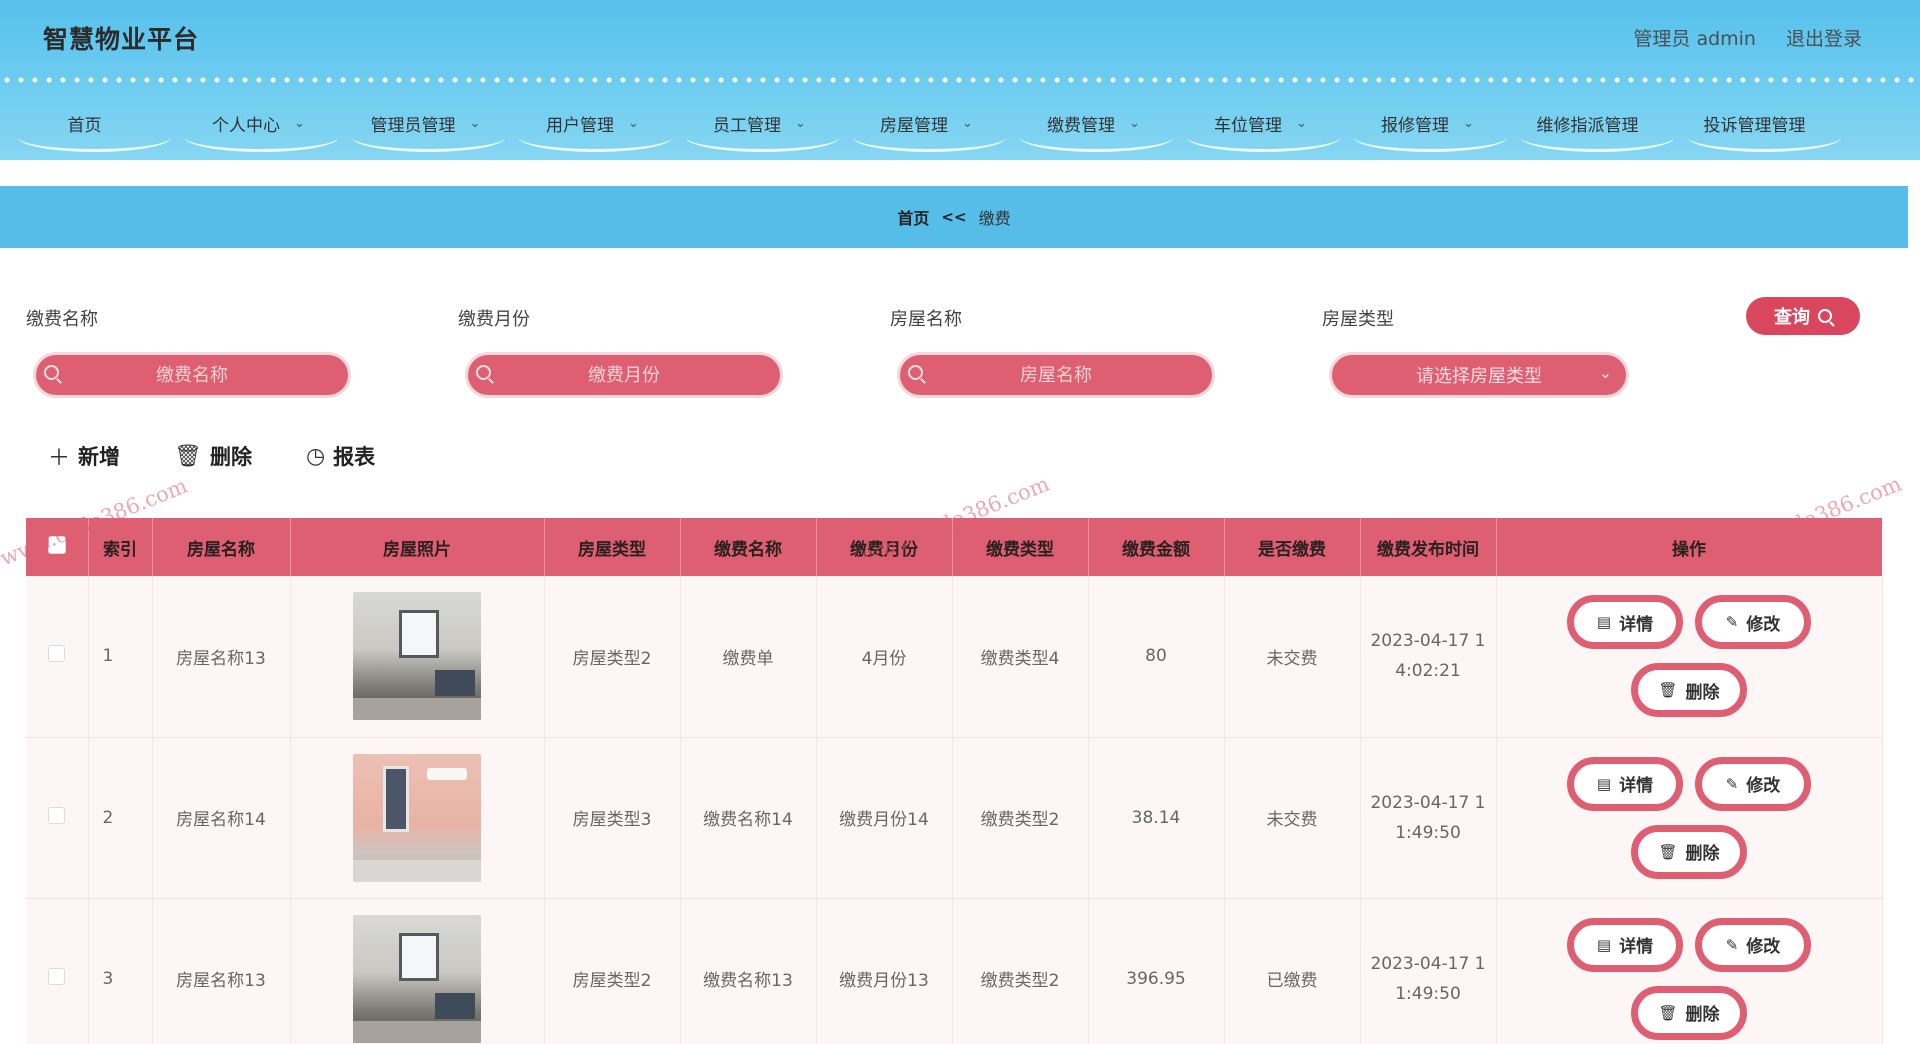 This screenshot has height=1044, width=1920. Describe the element at coordinates (1694, 39) in the screenshot. I see `current-user-label: 管理员 admin` at that location.